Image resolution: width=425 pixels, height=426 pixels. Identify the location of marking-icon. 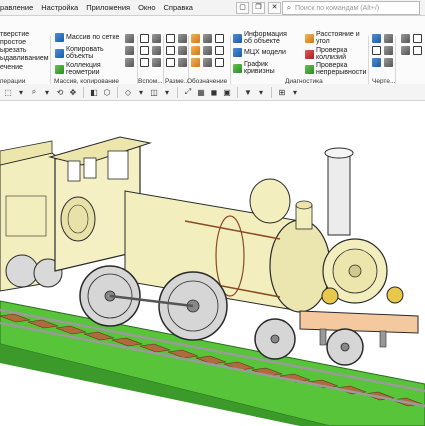
(219, 50).